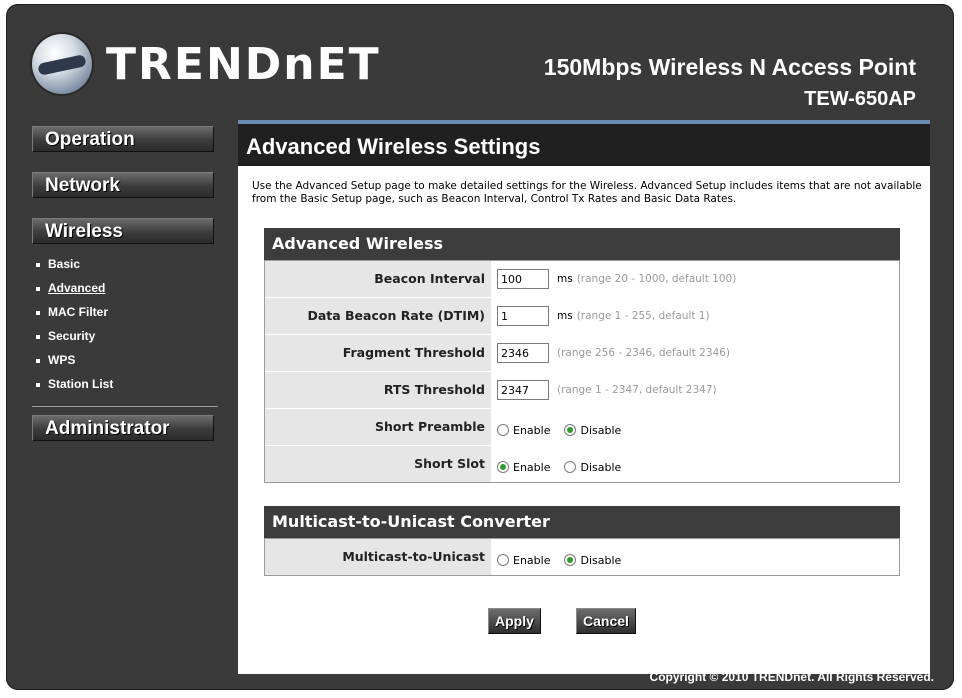 The image size is (962, 698). I want to click on cancel-button: Cancel, so click(606, 621).